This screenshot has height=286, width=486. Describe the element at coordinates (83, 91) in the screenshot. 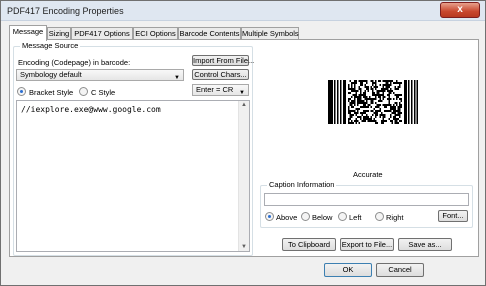

I see `c-style-radio` at that location.